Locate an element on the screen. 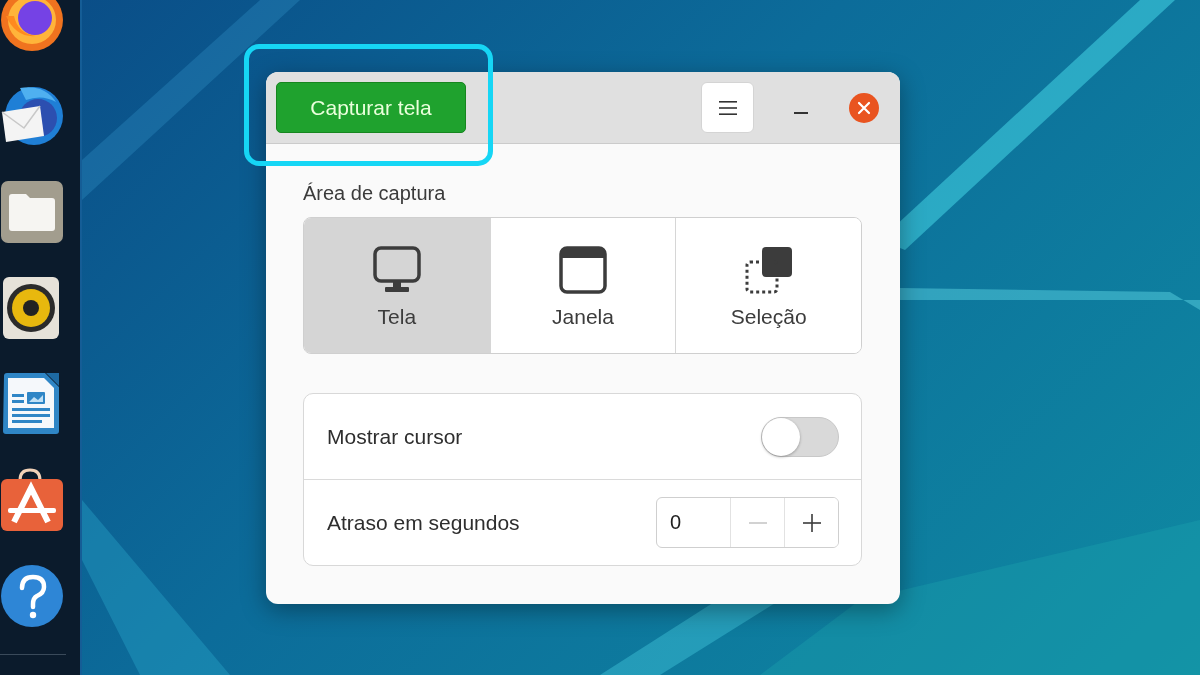 The width and height of the screenshot is (1200, 675). help-icon is located at coordinates (32, 596).